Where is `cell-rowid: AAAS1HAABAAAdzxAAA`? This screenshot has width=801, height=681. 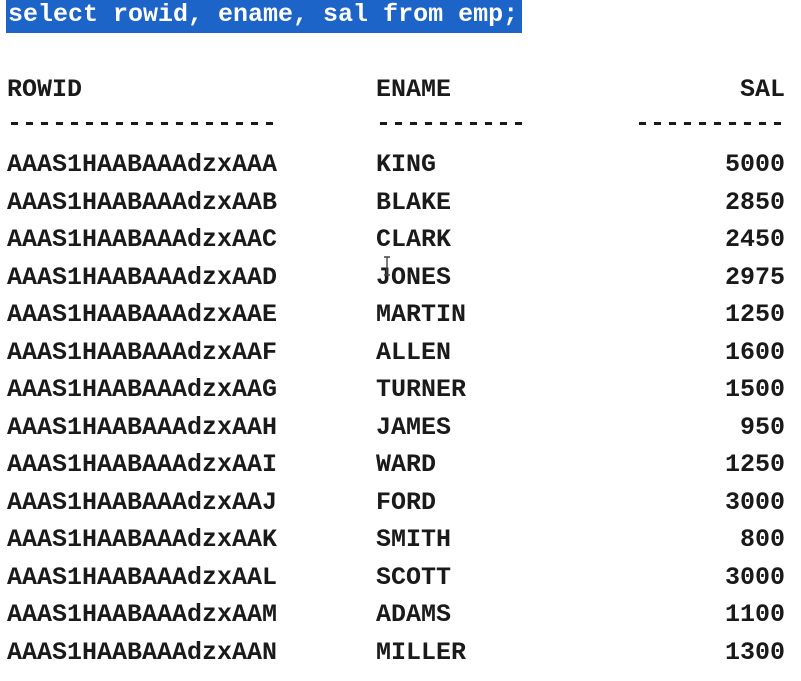 cell-rowid: AAAS1HAABAAAdzxAAA is located at coordinates (142, 164).